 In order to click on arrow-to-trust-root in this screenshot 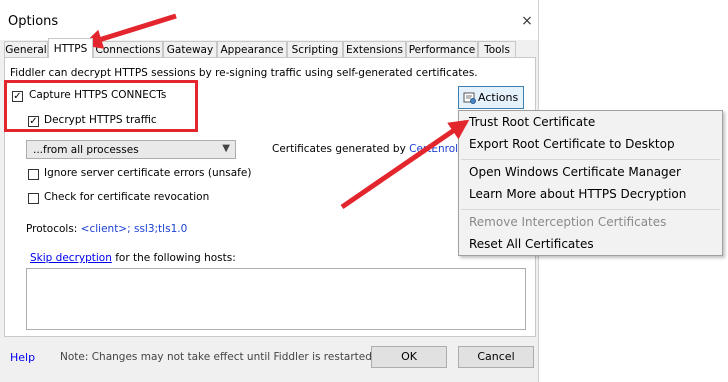, I will do `click(405, 164)`.